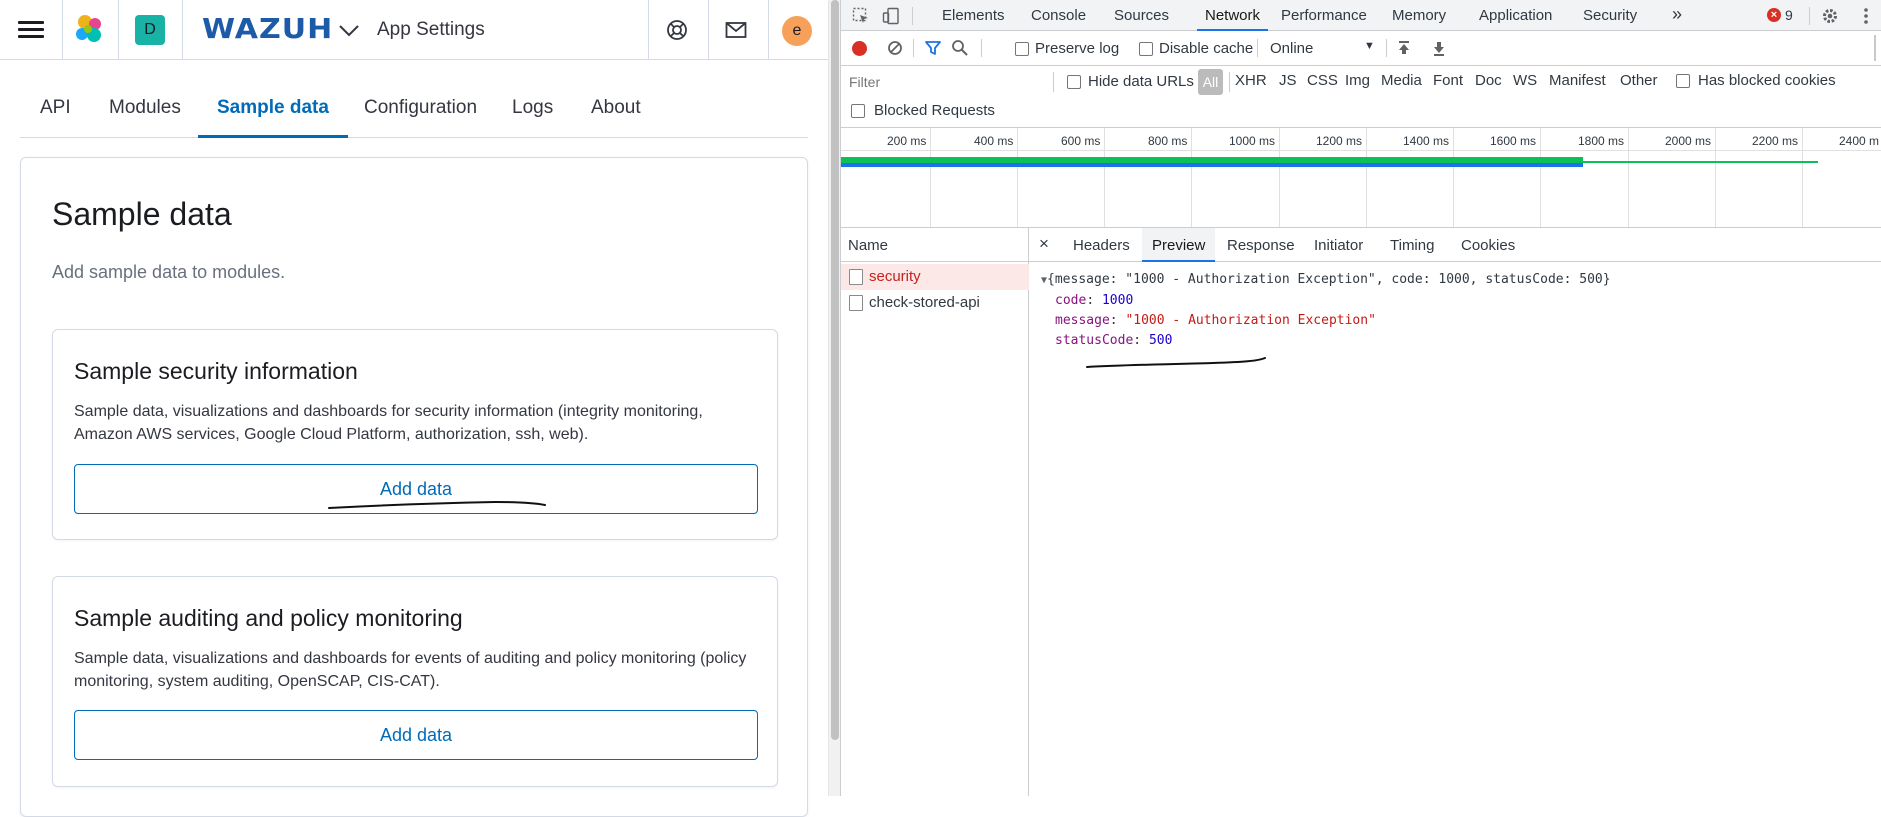  Describe the element at coordinates (933, 48) in the screenshot. I see `filter-icon` at that location.